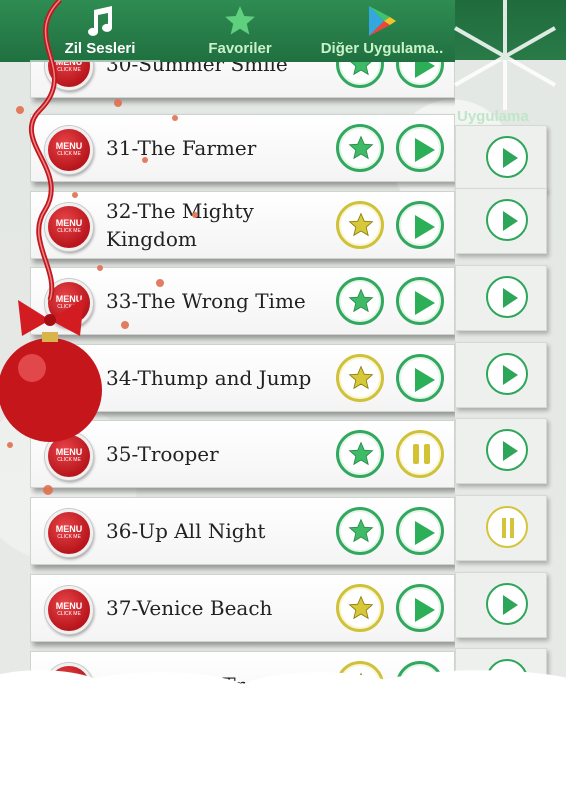 Image resolution: width=566 pixels, height=800 pixels. What do you see at coordinates (189, 608) in the screenshot?
I see `ringtone-title: 37-Venice Beach` at bounding box center [189, 608].